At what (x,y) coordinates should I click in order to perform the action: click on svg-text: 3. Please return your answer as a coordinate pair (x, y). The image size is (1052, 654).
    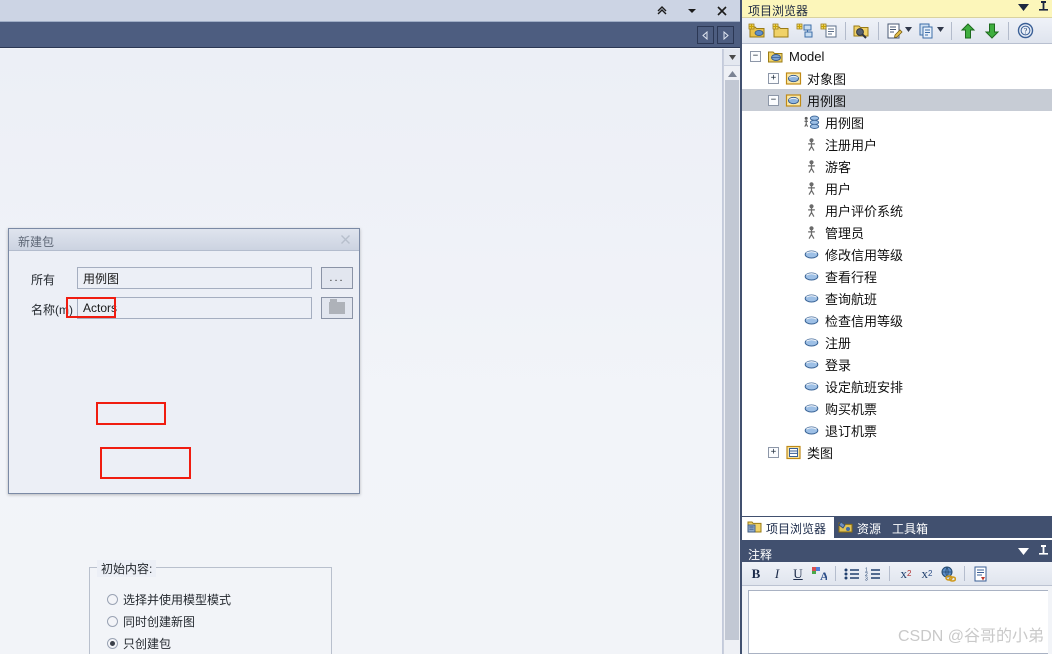
    Looking at the image, I should click on (866, 578).